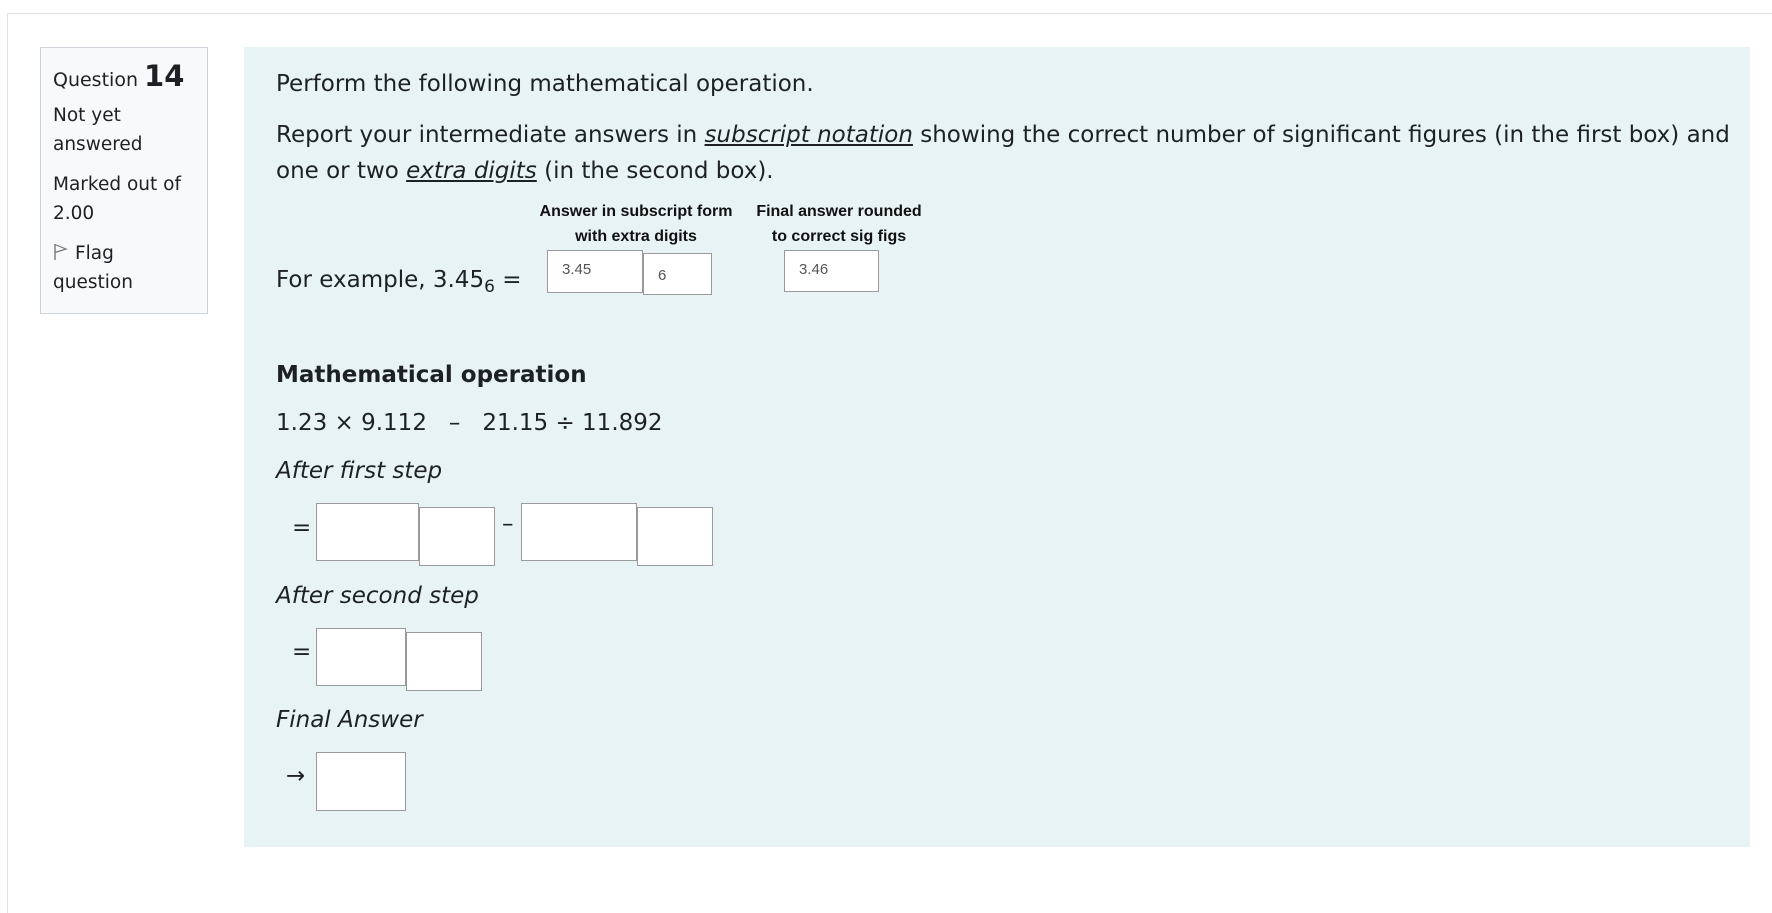 Image resolution: width=1772 pixels, height=913 pixels. I want to click on minus-symbol: –, so click(508, 524).